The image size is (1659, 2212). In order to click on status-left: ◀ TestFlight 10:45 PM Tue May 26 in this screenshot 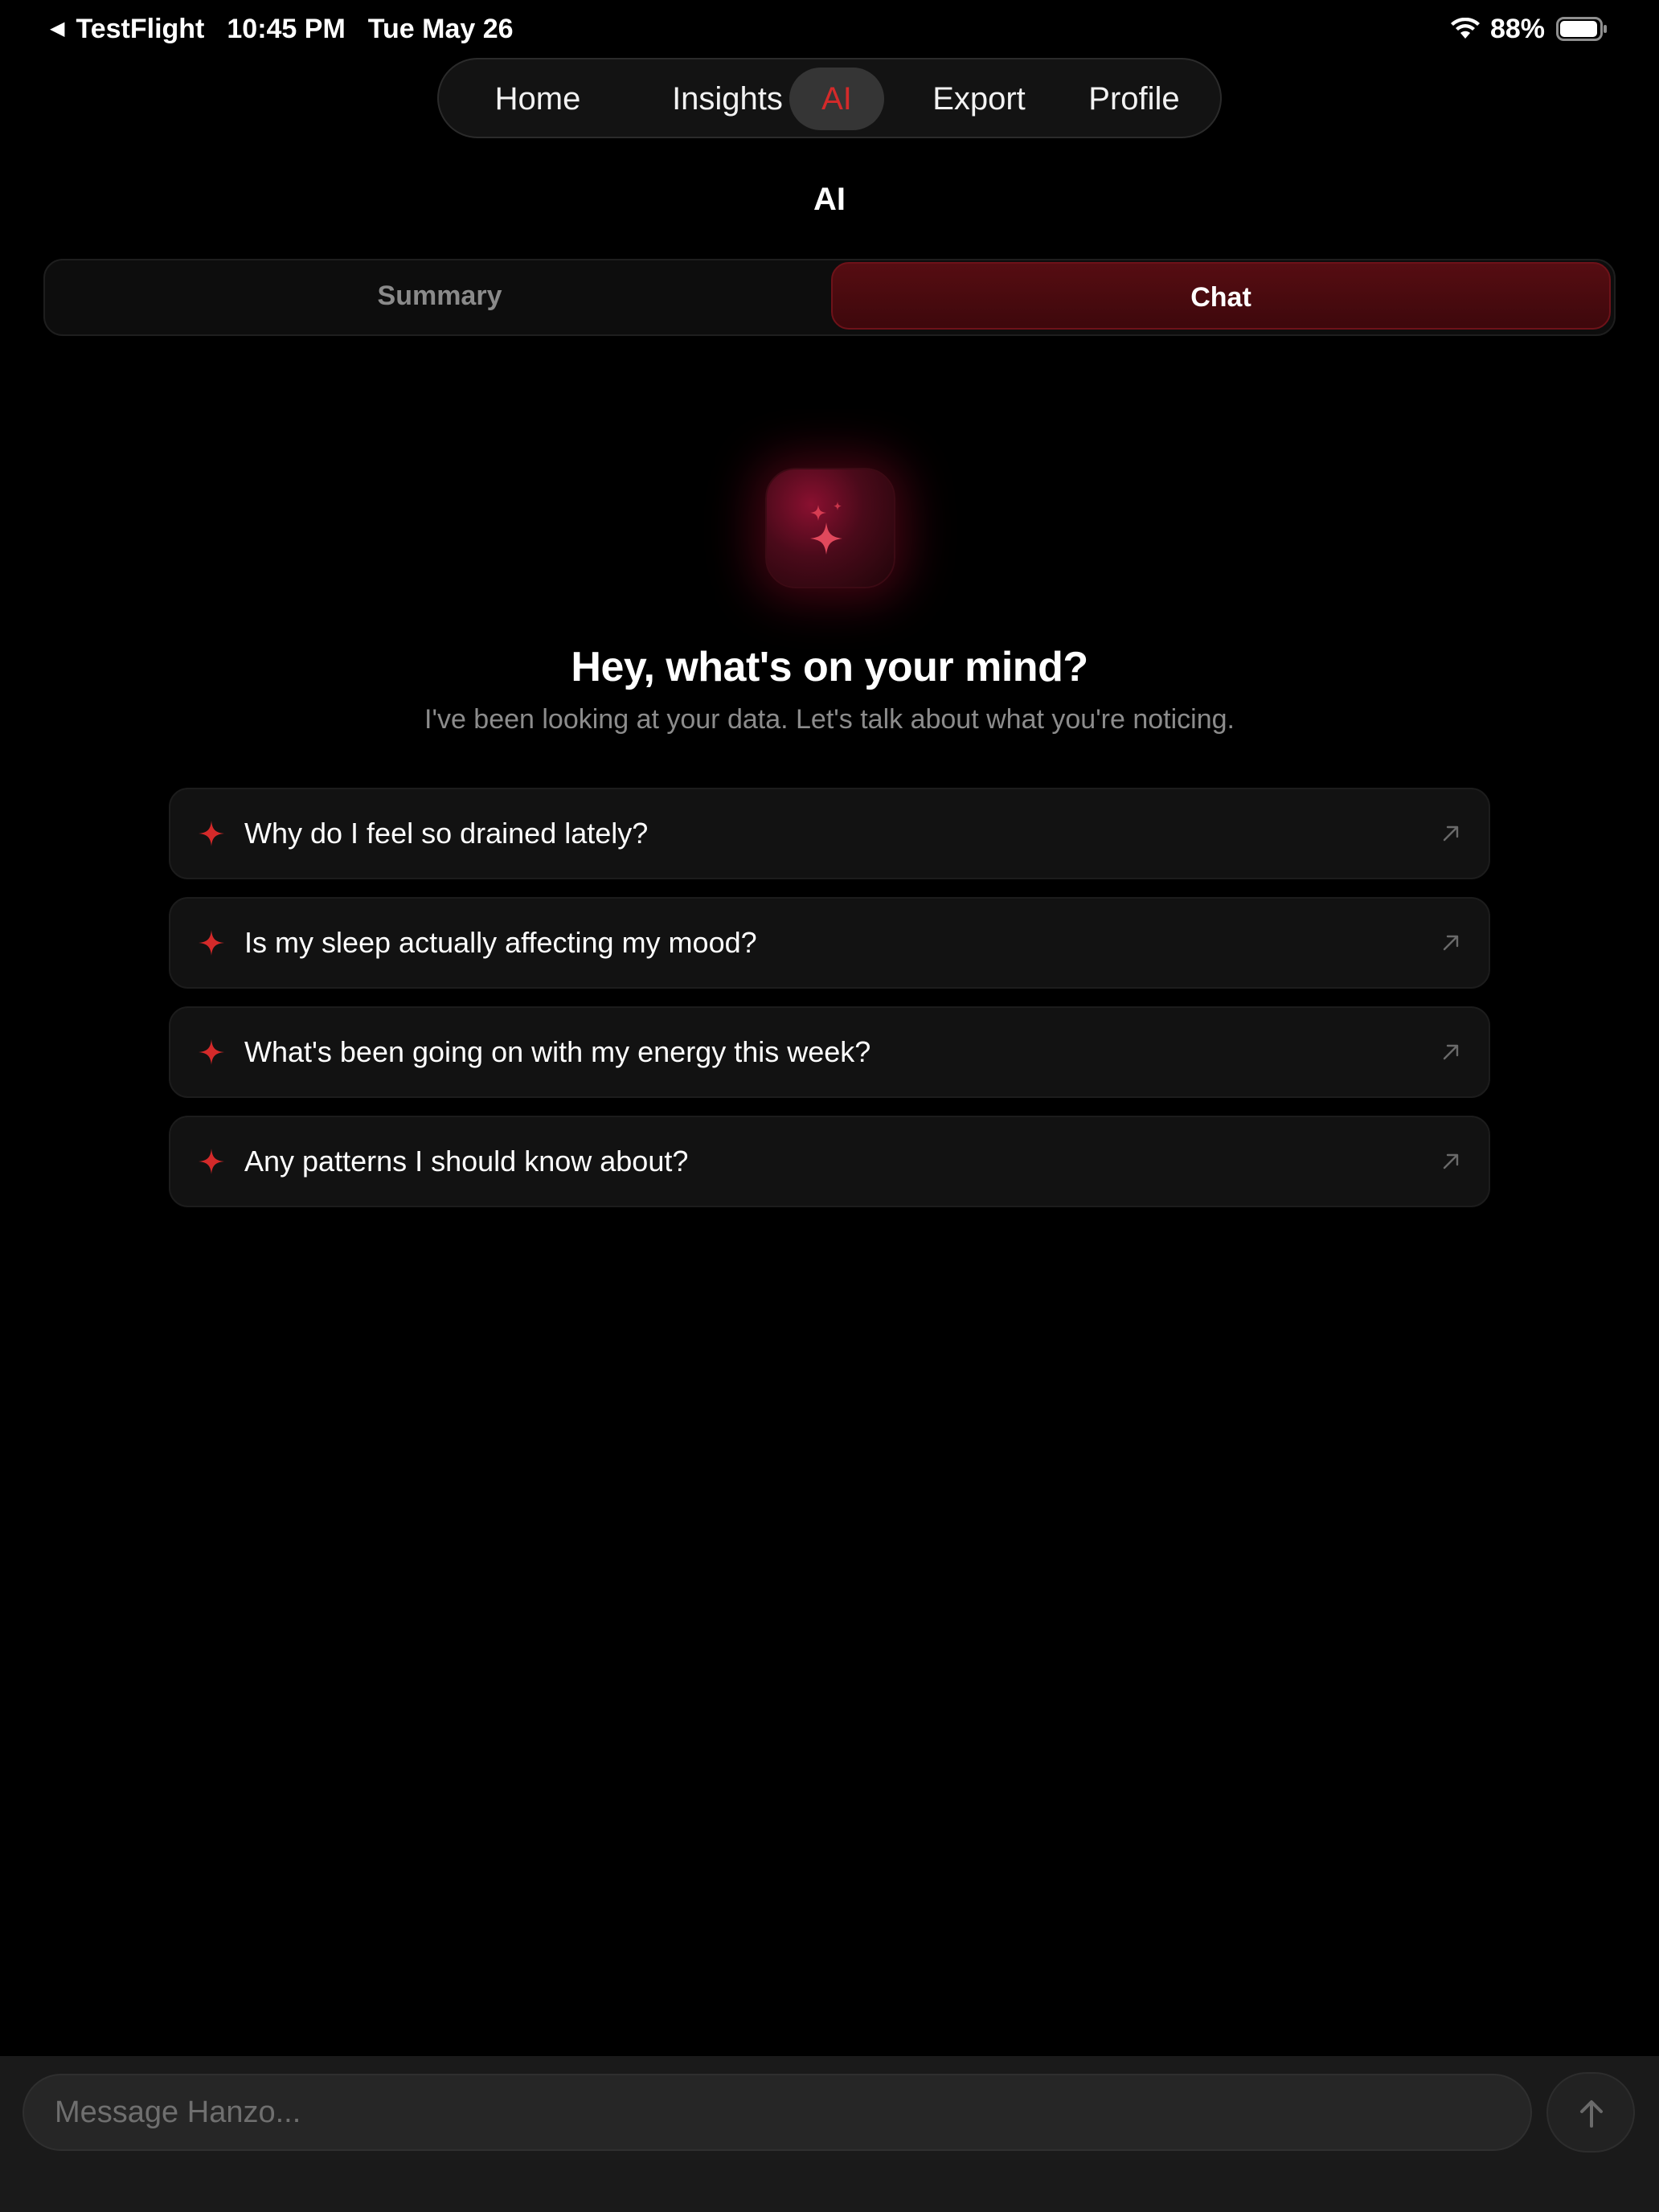, I will do `click(282, 29)`.